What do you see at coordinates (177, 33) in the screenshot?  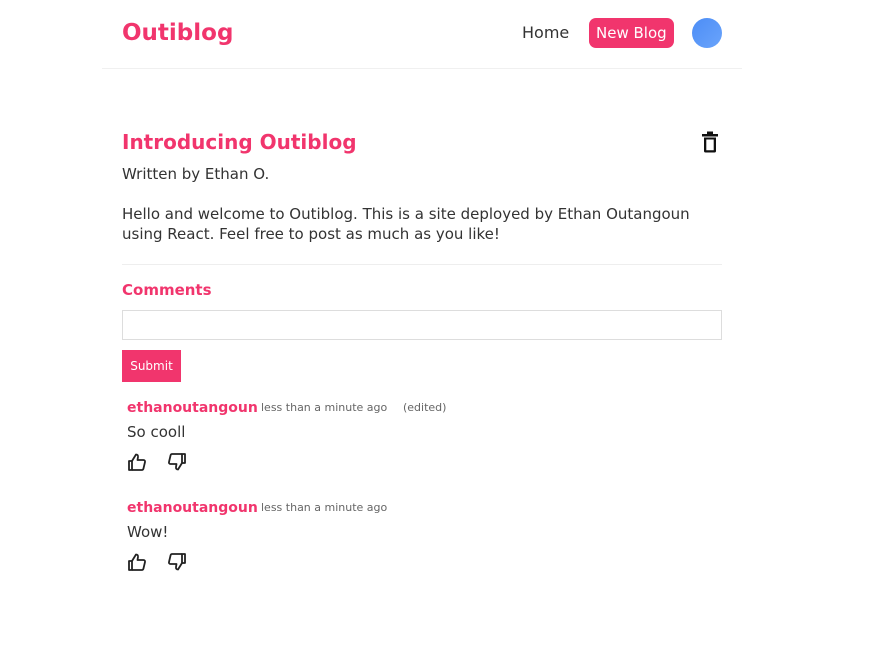 I see `brand-logo: Outiblog` at bounding box center [177, 33].